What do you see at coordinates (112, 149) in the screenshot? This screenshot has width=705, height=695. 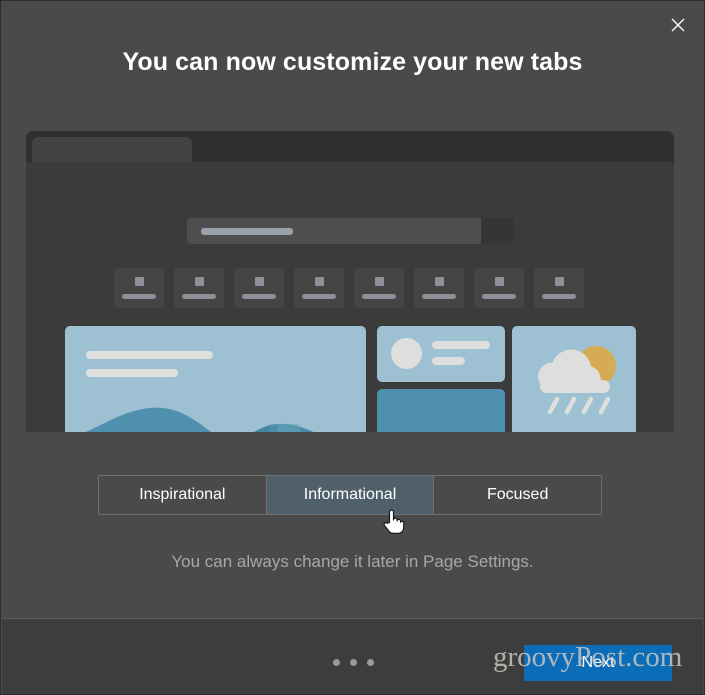 I see `preview-browser-tab` at bounding box center [112, 149].